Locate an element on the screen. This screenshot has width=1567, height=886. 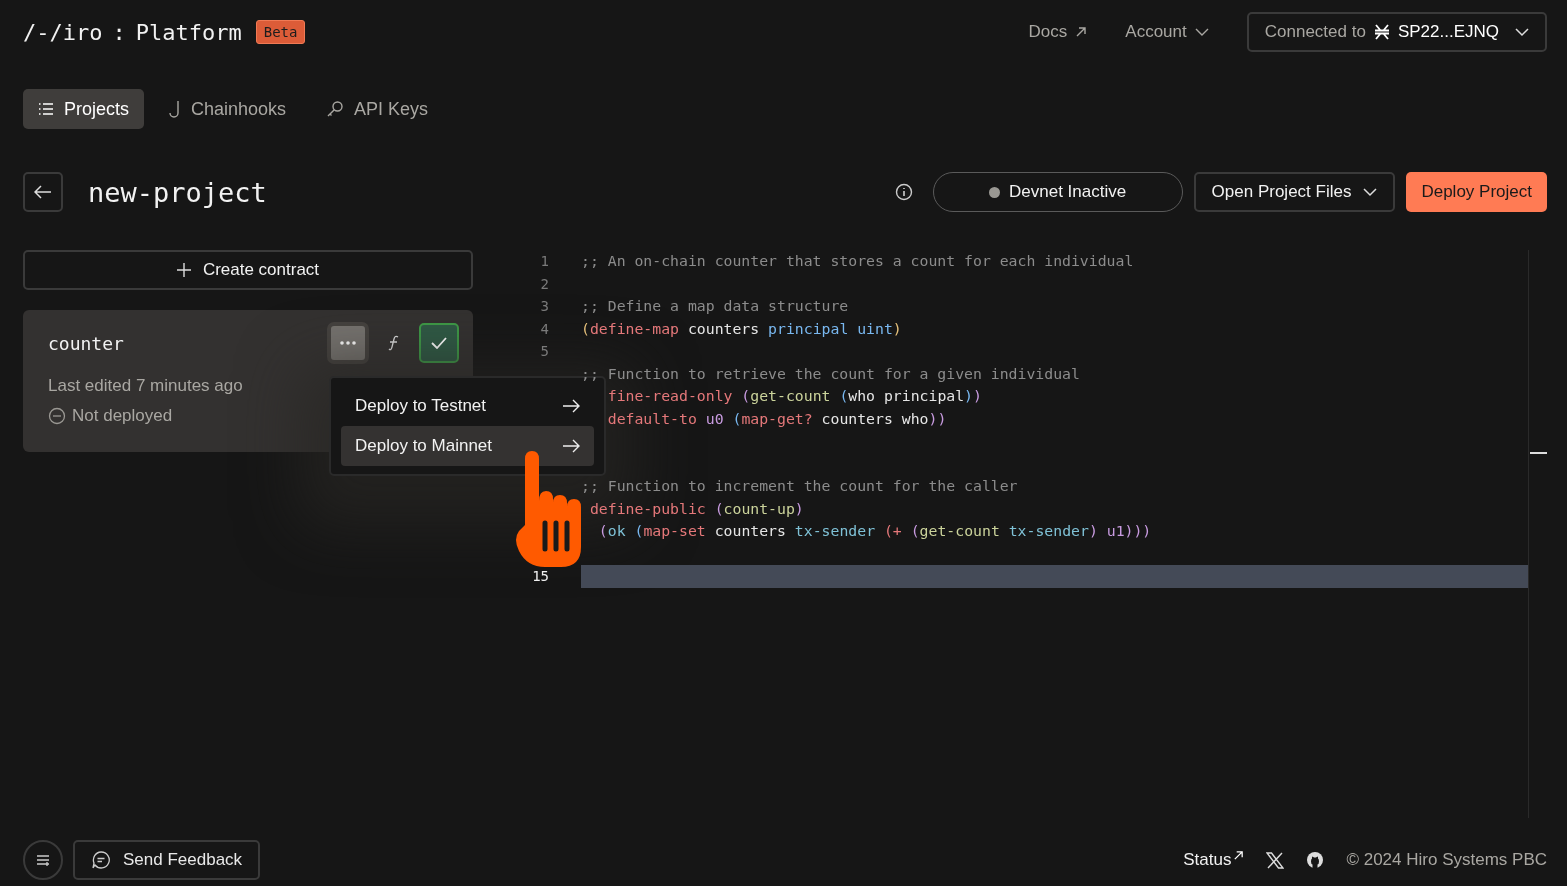
more-options-button is located at coordinates (348, 343).